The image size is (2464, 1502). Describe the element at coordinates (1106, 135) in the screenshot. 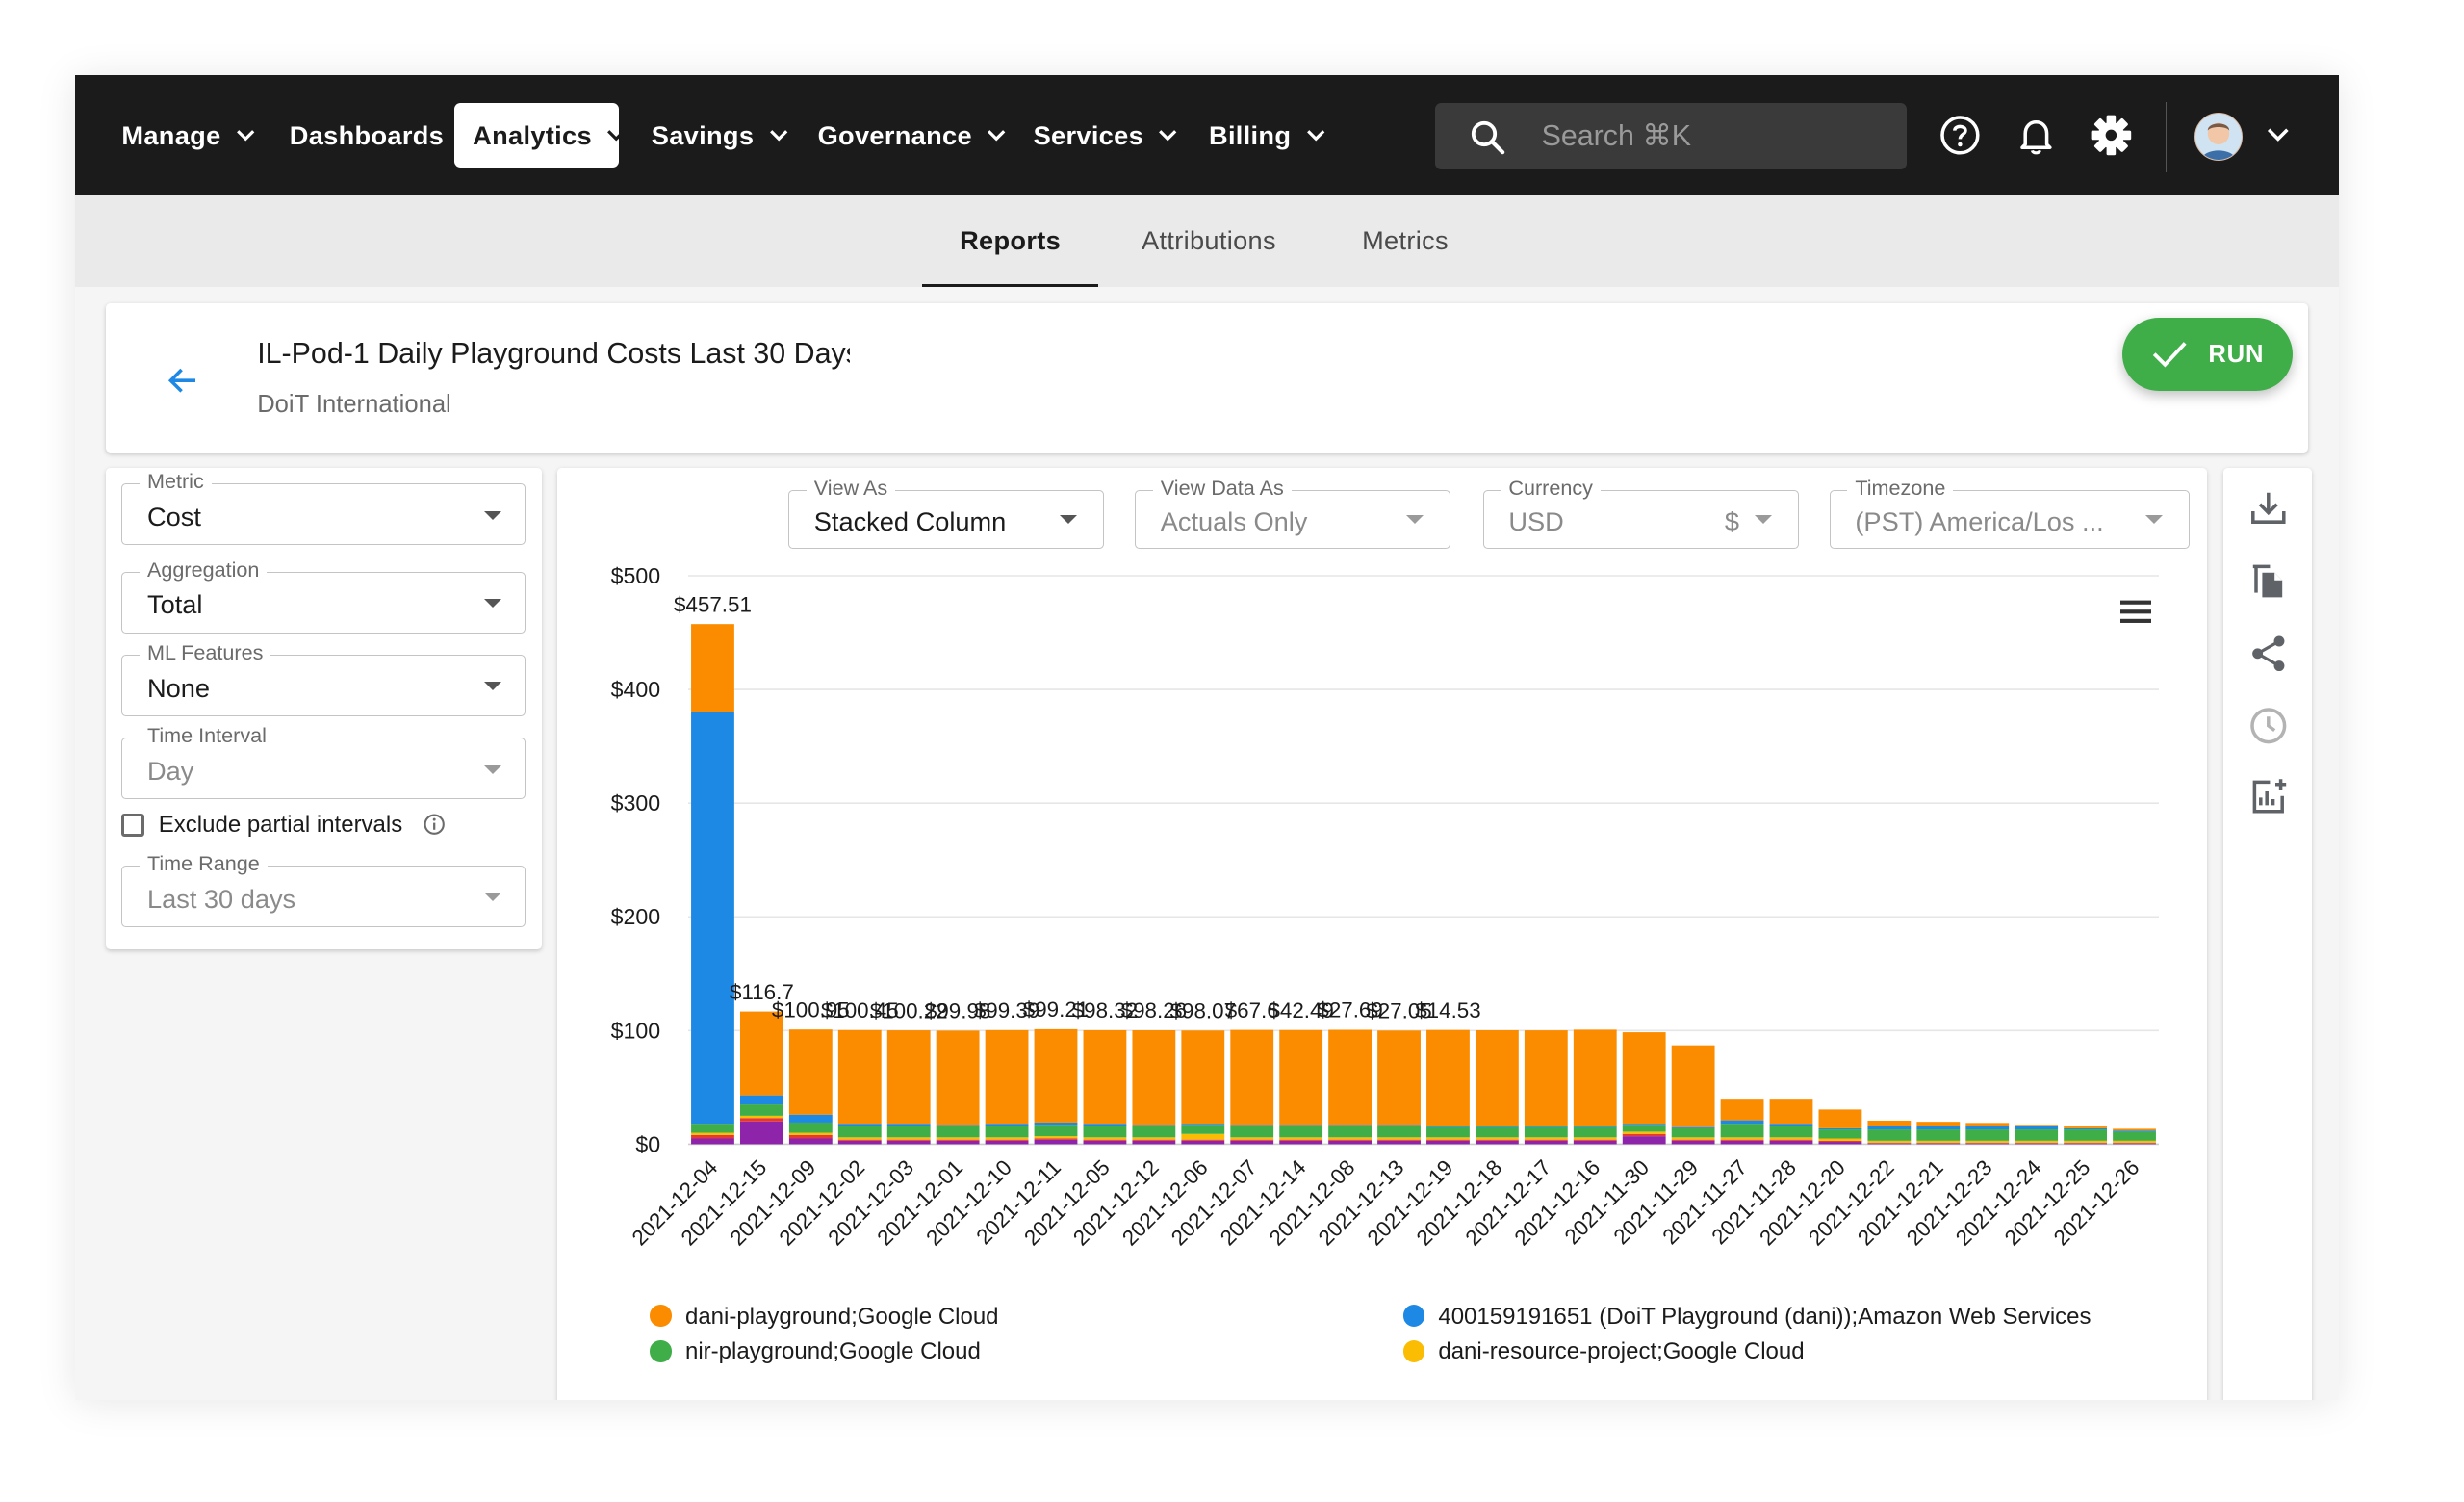

I see `nav-services: Services` at that location.